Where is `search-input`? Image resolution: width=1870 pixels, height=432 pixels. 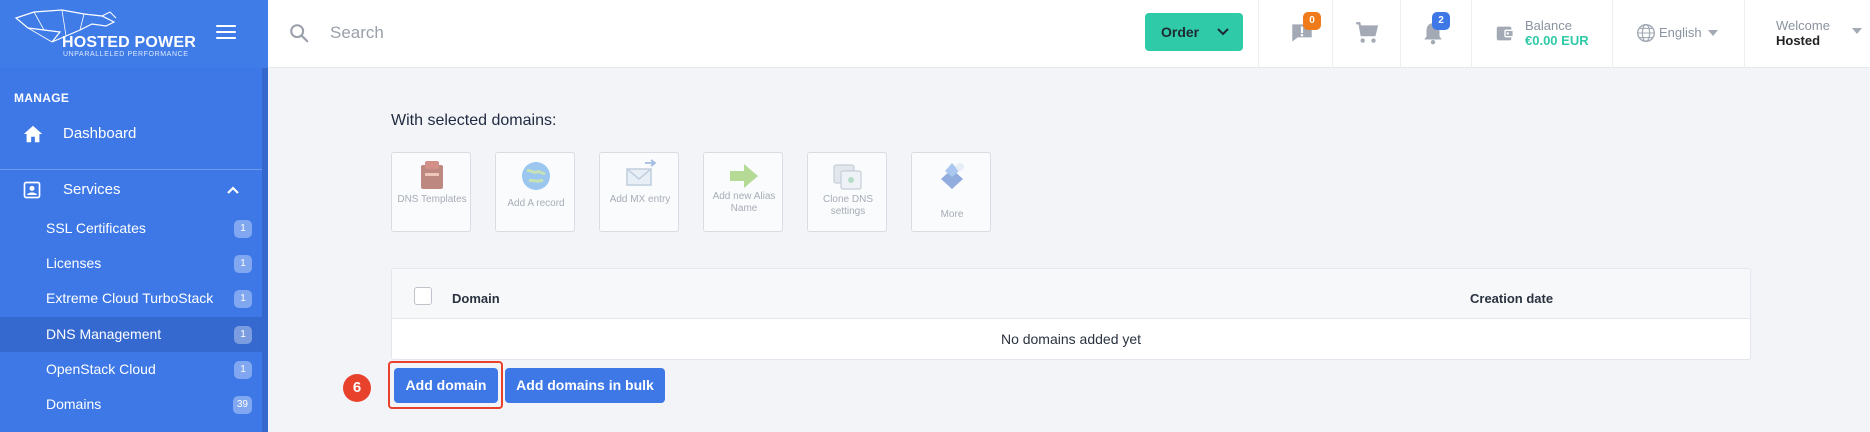
search-input is located at coordinates (630, 33).